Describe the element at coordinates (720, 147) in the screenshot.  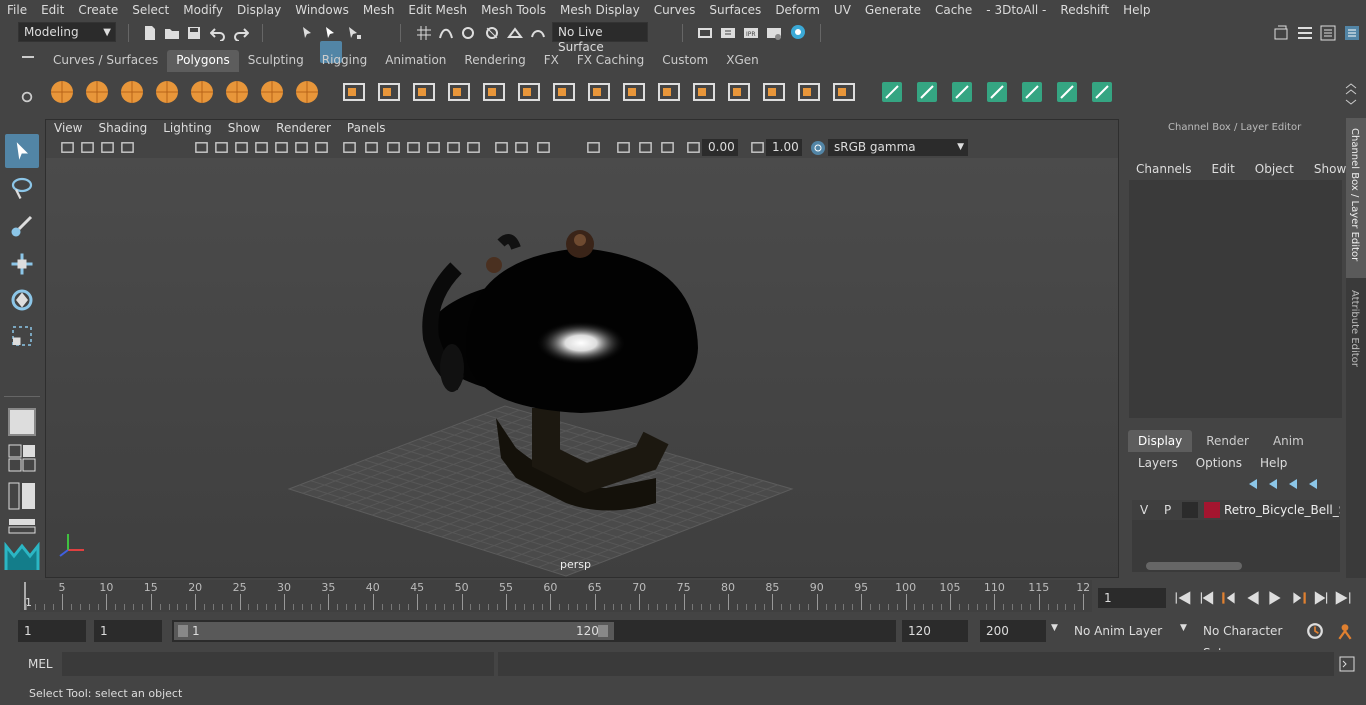
I see `exposure-field: 0.00` at that location.